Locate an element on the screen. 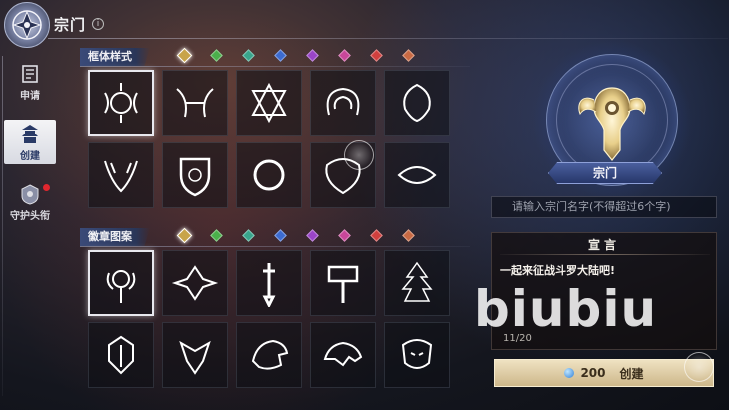 Image resolution: width=729 pixels, height=410 pixels. badge-section-title: 徽章图案 is located at coordinates (115, 237).